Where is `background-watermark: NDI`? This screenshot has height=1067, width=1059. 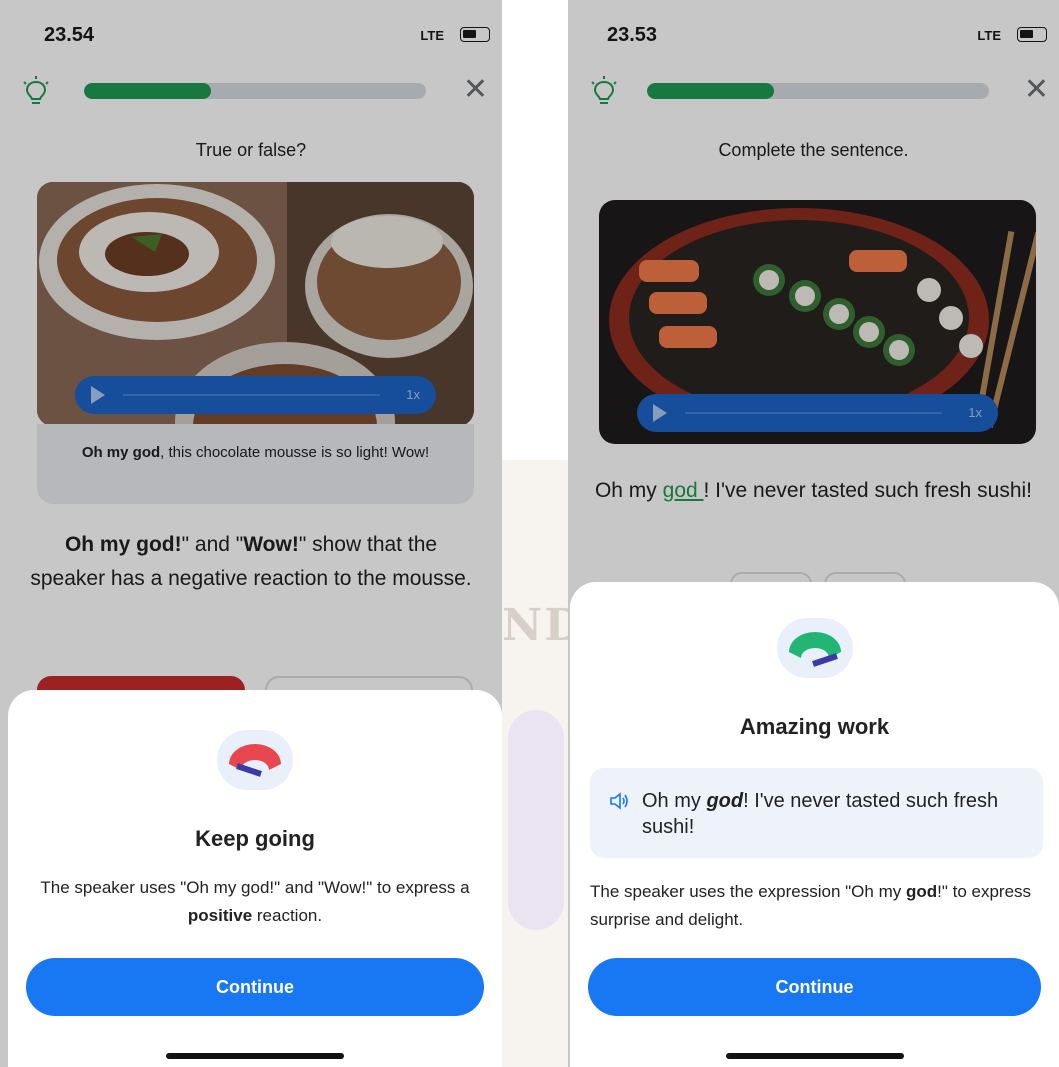 background-watermark: NDI is located at coordinates (535, 763).